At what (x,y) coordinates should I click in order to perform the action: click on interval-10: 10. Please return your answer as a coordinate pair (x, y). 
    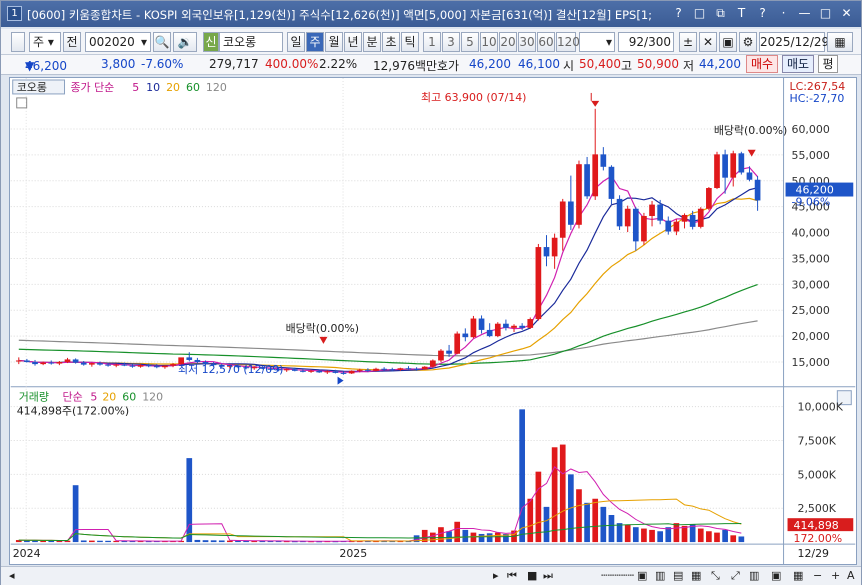
    Looking at the image, I should click on (489, 42).